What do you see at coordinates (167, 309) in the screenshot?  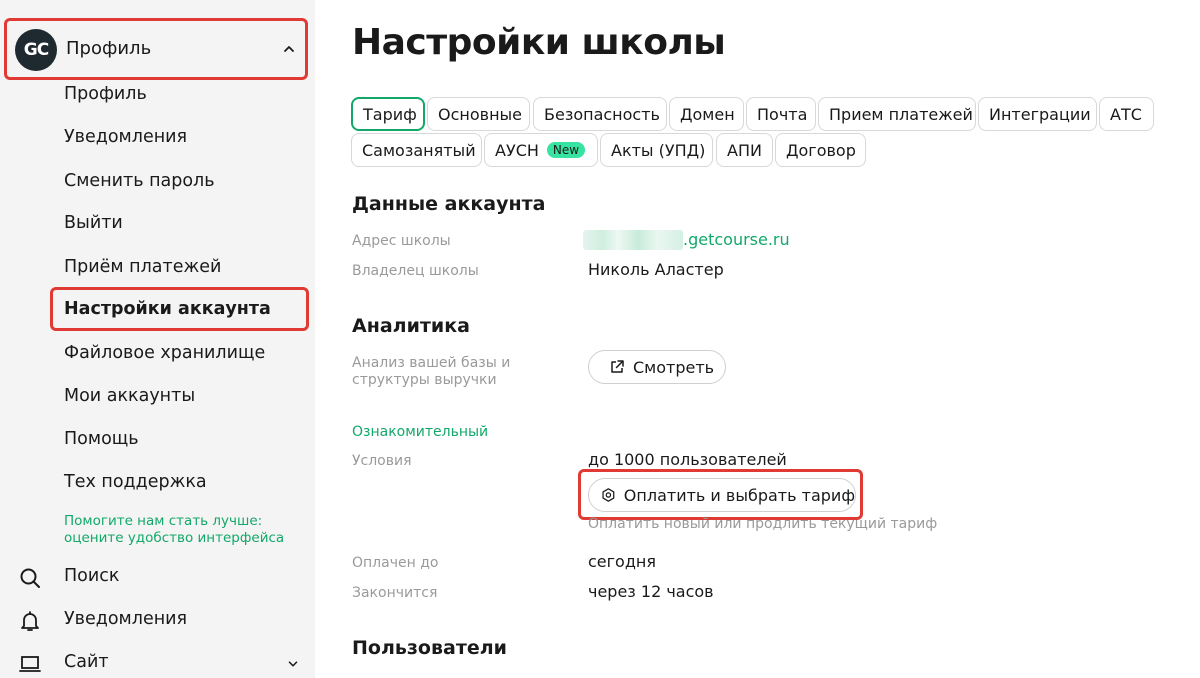 I see `sidebar-item-account-settings: Настройки аккаунта` at bounding box center [167, 309].